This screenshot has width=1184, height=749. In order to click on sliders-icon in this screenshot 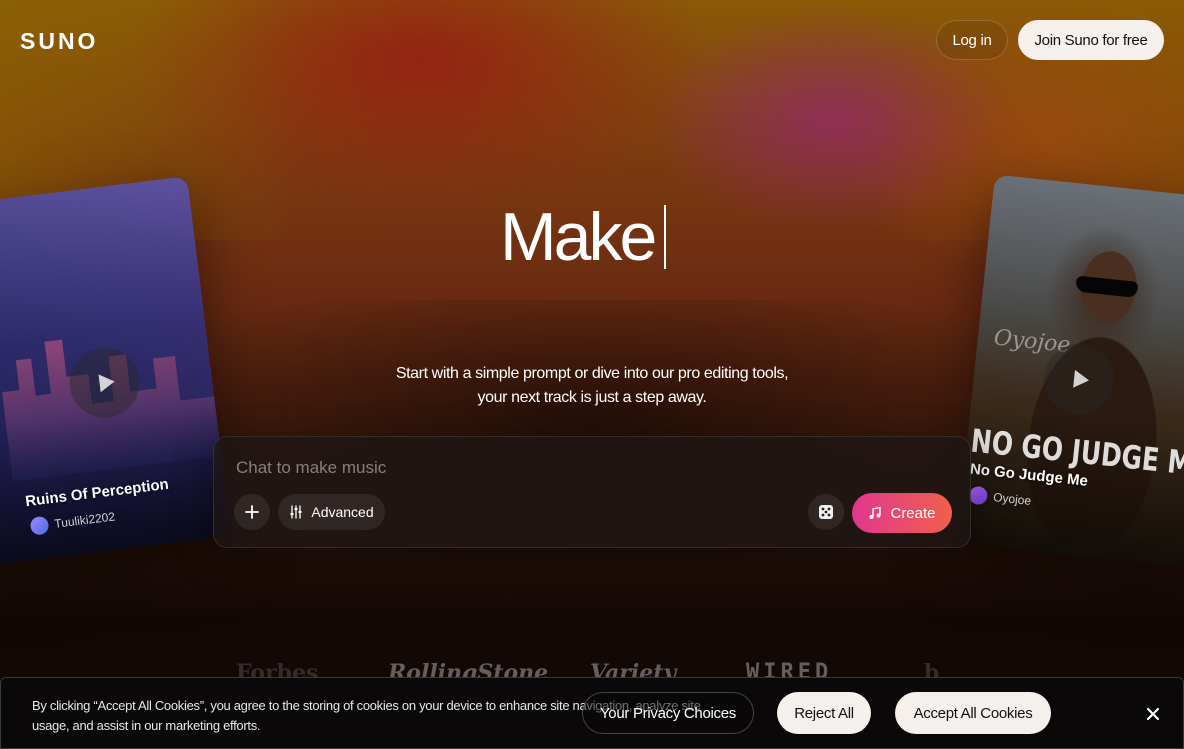, I will do `click(296, 512)`.